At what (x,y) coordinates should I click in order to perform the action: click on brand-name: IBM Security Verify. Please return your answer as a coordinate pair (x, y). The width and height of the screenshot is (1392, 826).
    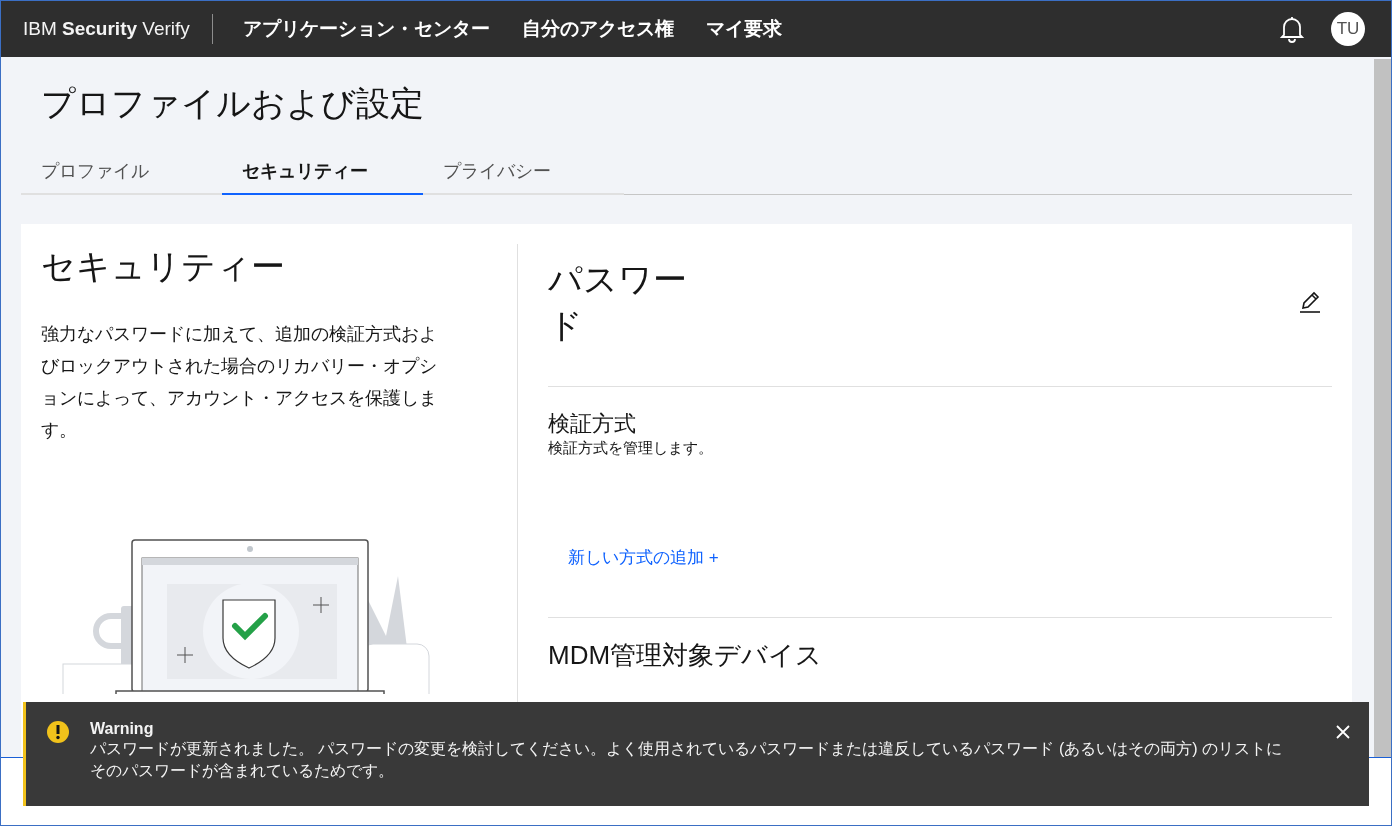
    Looking at the image, I should click on (118, 29).